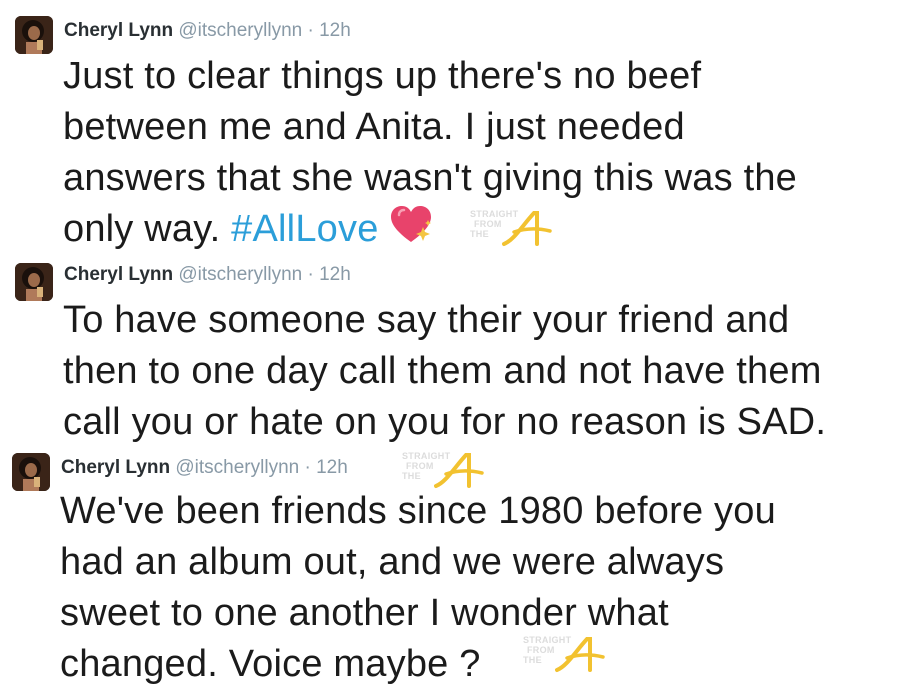 This screenshot has width=900, height=690. I want to click on tweet-line: only way., so click(142, 229).